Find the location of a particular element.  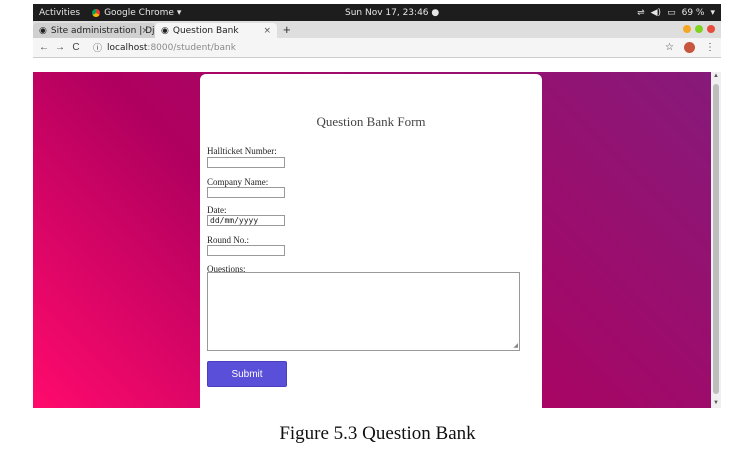

company-label: Company Name: is located at coordinates (238, 182).